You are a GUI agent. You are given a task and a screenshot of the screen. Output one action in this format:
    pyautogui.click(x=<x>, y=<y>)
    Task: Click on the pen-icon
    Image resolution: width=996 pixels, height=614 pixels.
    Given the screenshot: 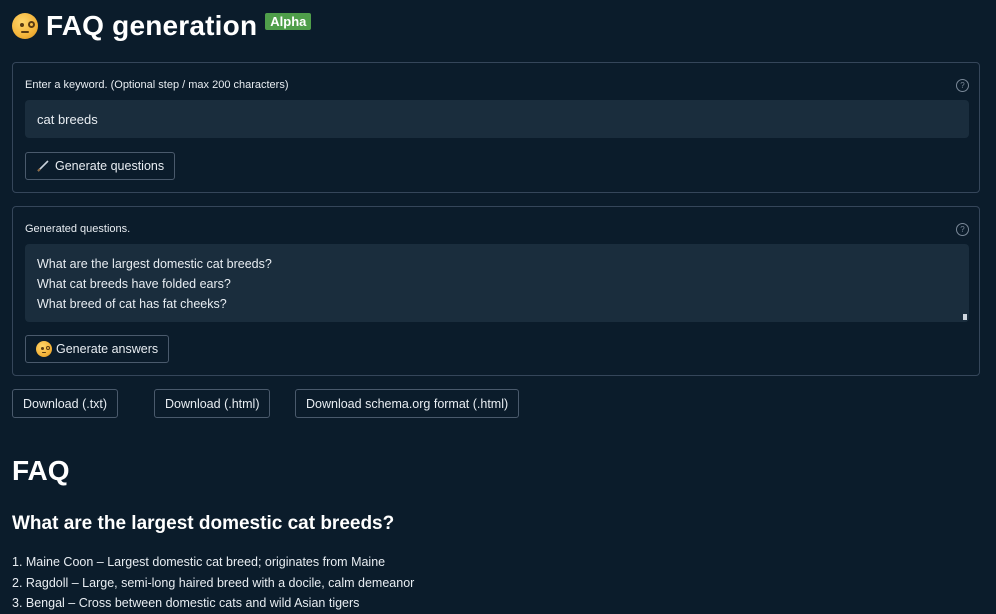 What is the action you would take?
    pyautogui.click(x=43, y=166)
    